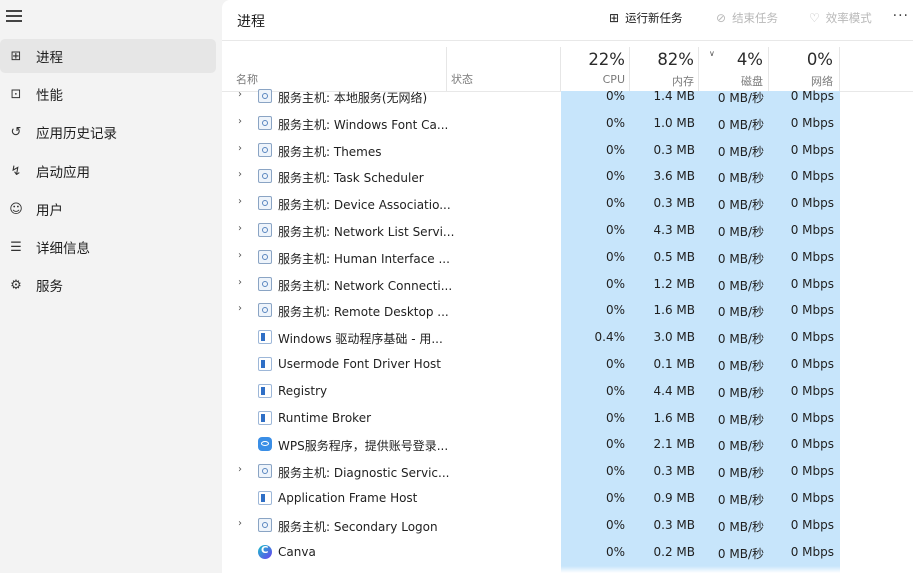 The height and width of the screenshot is (573, 913). I want to click on table-row: › 服务主机: Themes 0% 0.3 MB 0 MB/秒 0 Mbps, so click(567, 150).